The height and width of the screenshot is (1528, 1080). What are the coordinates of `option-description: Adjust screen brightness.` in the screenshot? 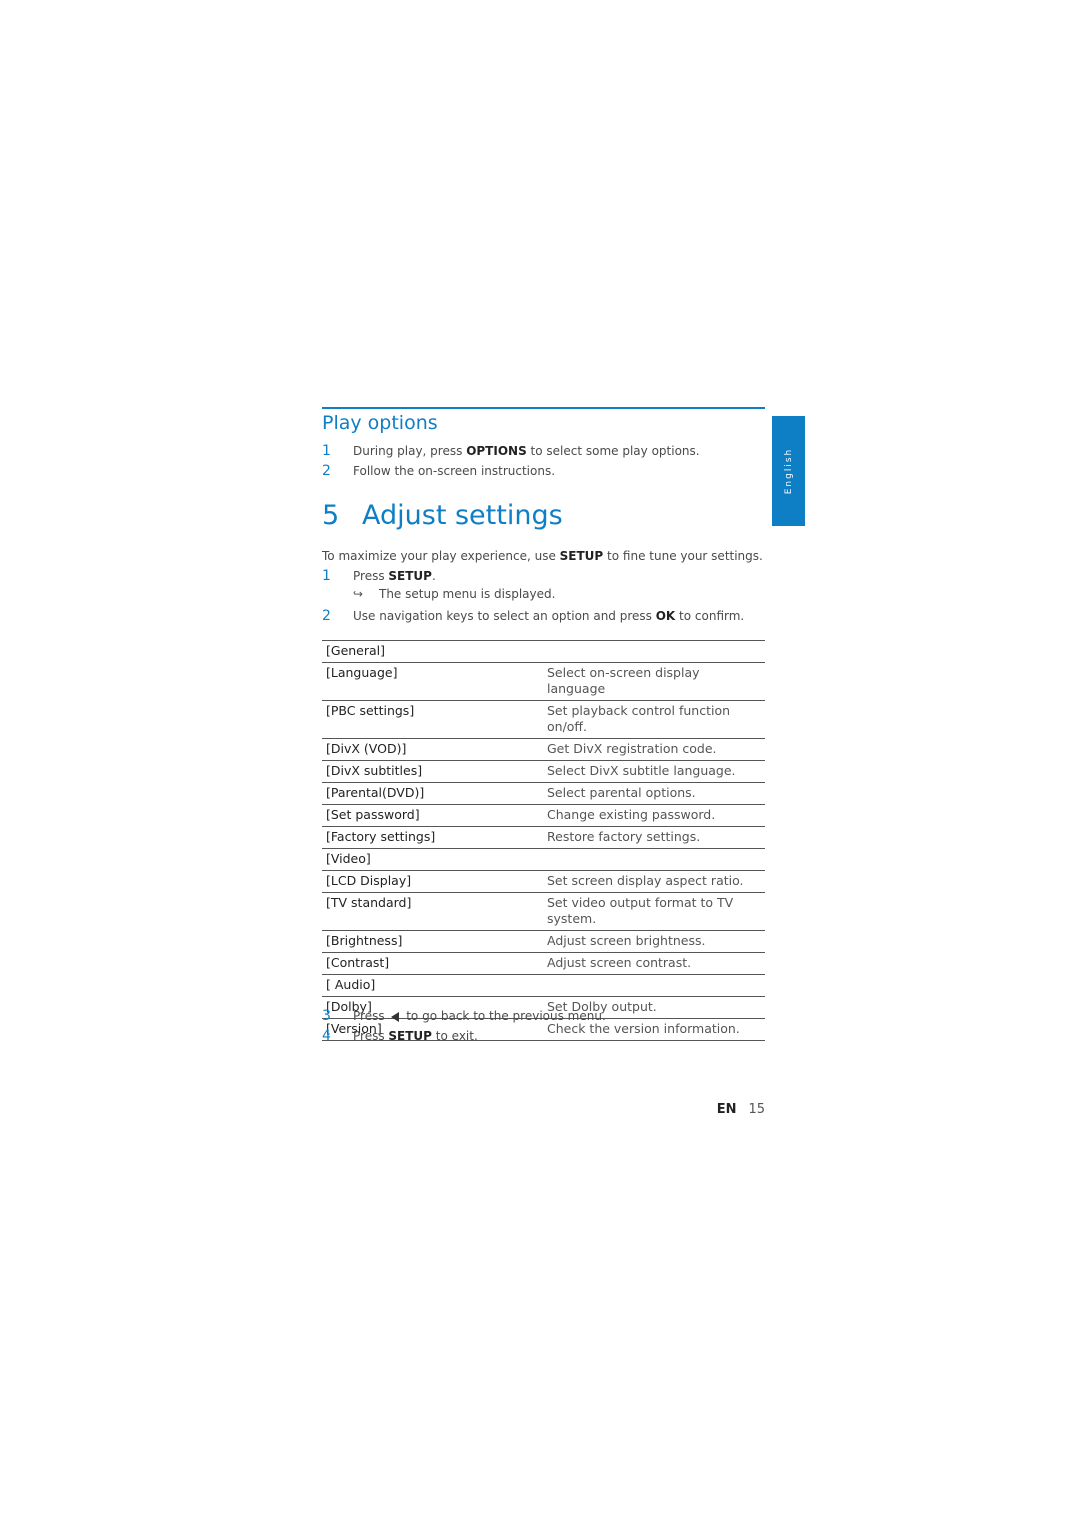 It's located at (626, 940).